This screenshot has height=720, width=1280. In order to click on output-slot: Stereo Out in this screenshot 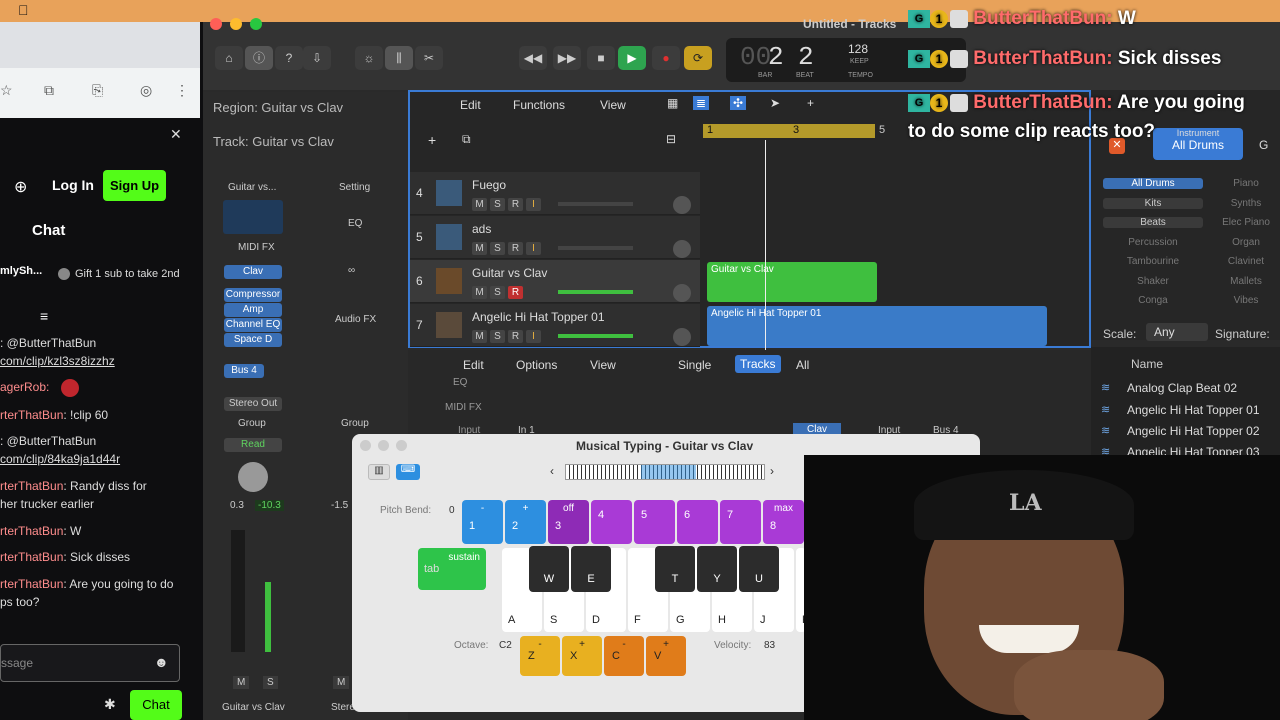, I will do `click(253, 404)`.